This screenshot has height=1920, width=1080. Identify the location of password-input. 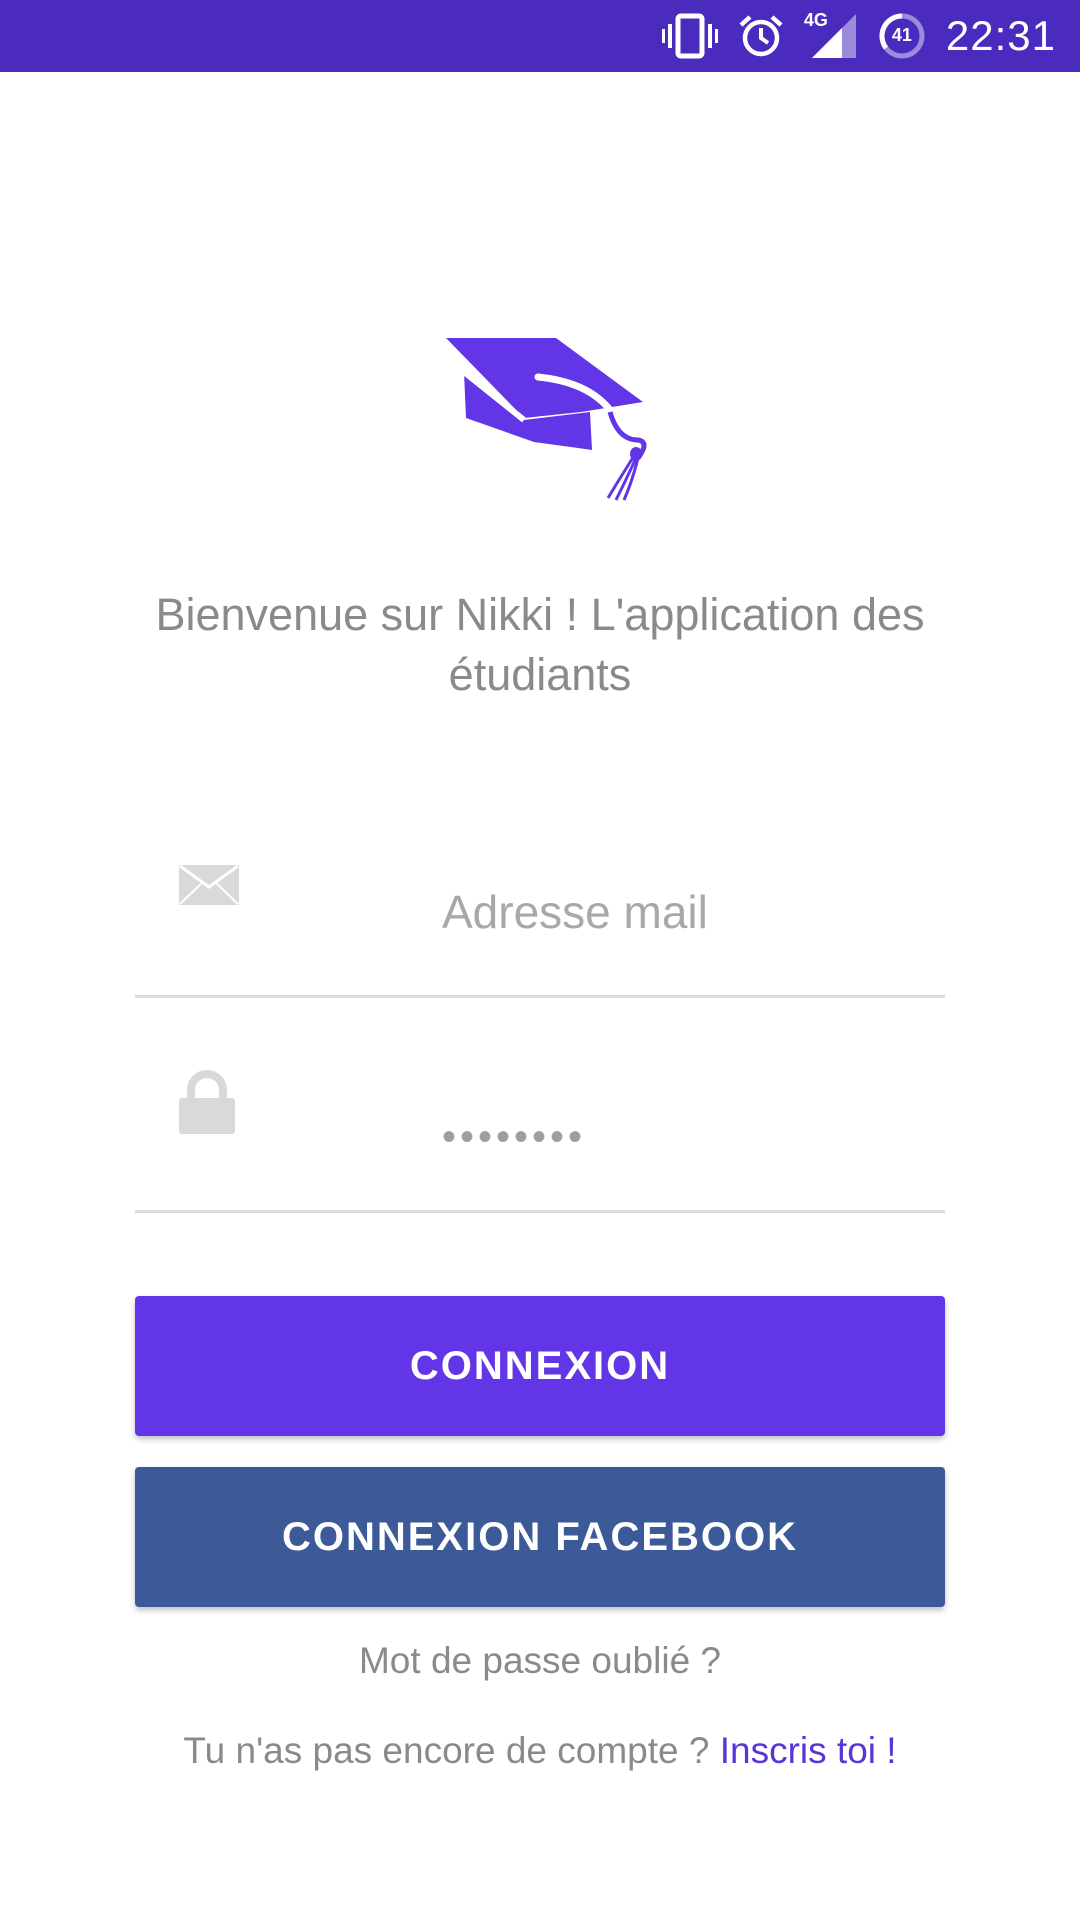
(672, 1137).